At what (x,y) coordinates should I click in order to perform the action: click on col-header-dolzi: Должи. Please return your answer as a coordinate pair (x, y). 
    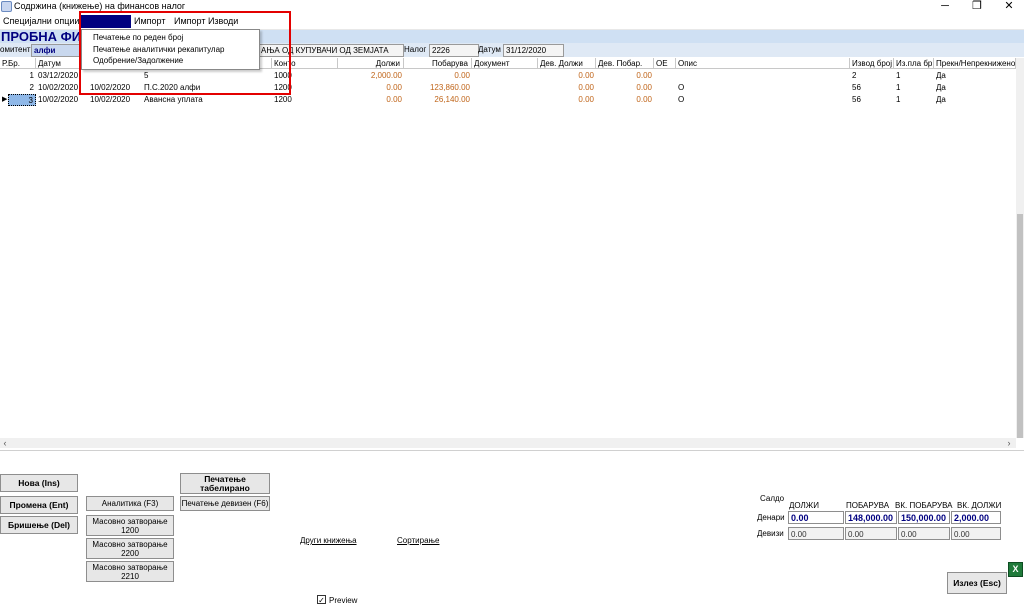
    Looking at the image, I should click on (371, 63).